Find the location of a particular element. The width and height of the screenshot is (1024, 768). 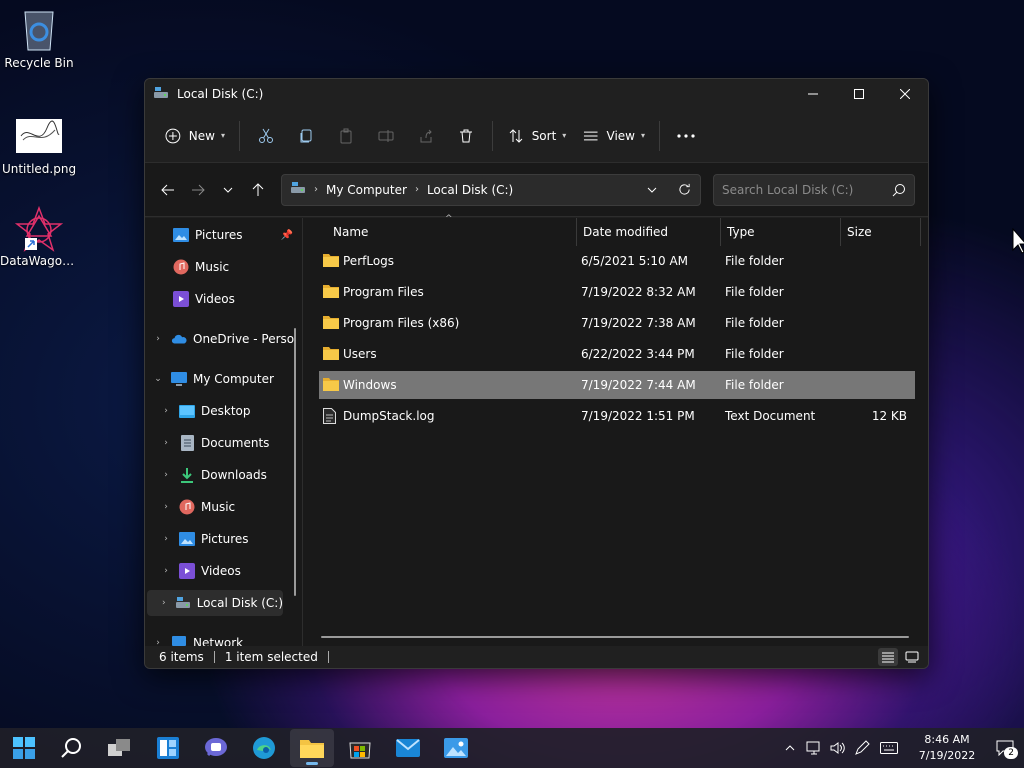

nav-item-my-computer: ⌄ My Computer is located at coordinates (212, 379).